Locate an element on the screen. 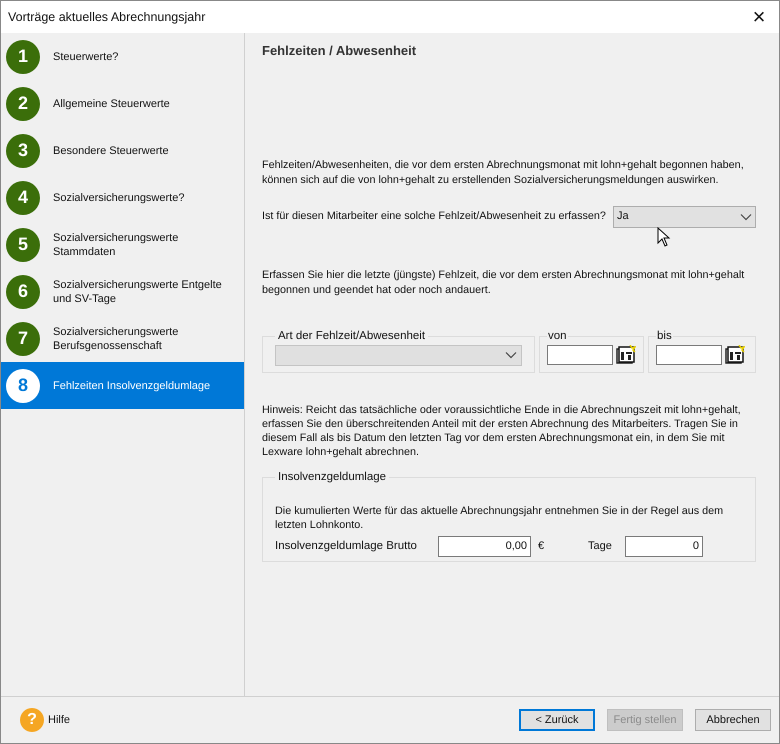 The width and height of the screenshot is (780, 744). question-label: Ist für diesen Mitarbeiter eine solche Fehlzeit/Abwesenheit zu erfassen? is located at coordinates (434, 216).